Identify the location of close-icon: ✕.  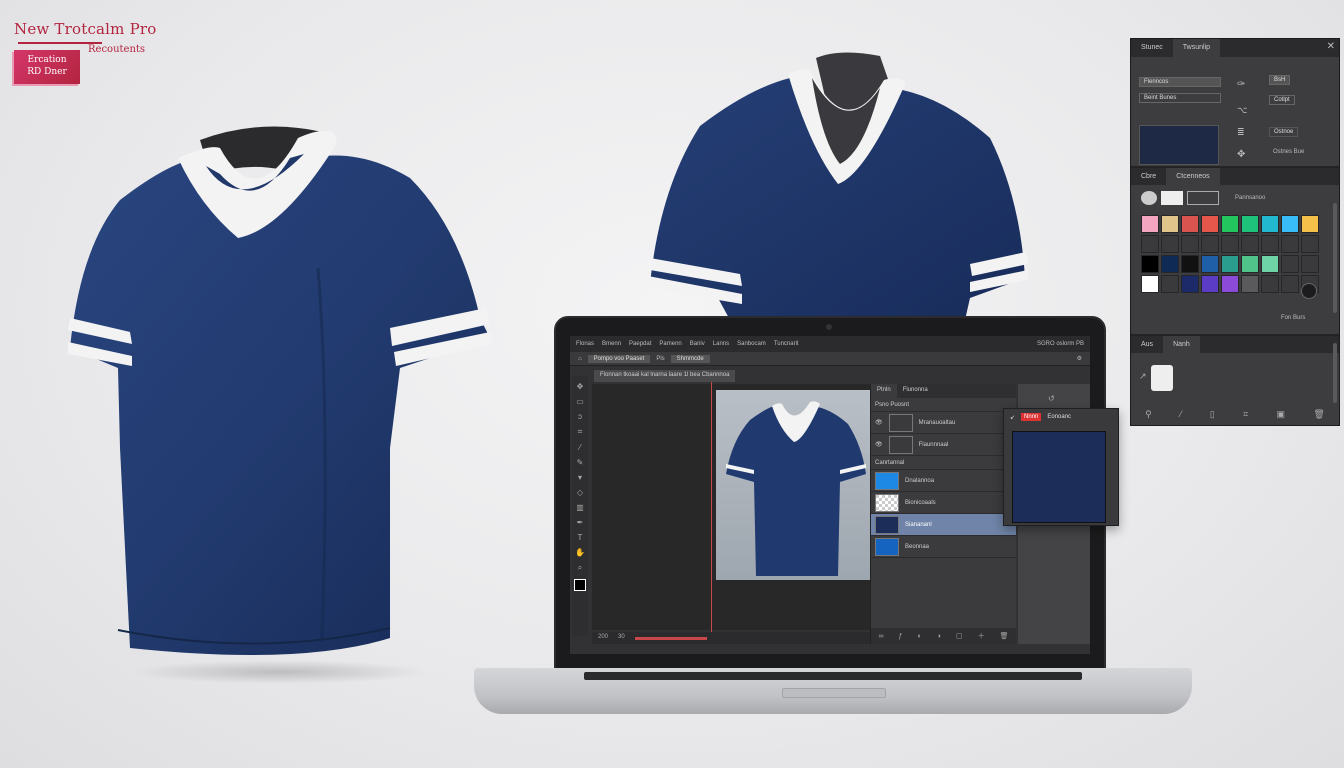
(1331, 46).